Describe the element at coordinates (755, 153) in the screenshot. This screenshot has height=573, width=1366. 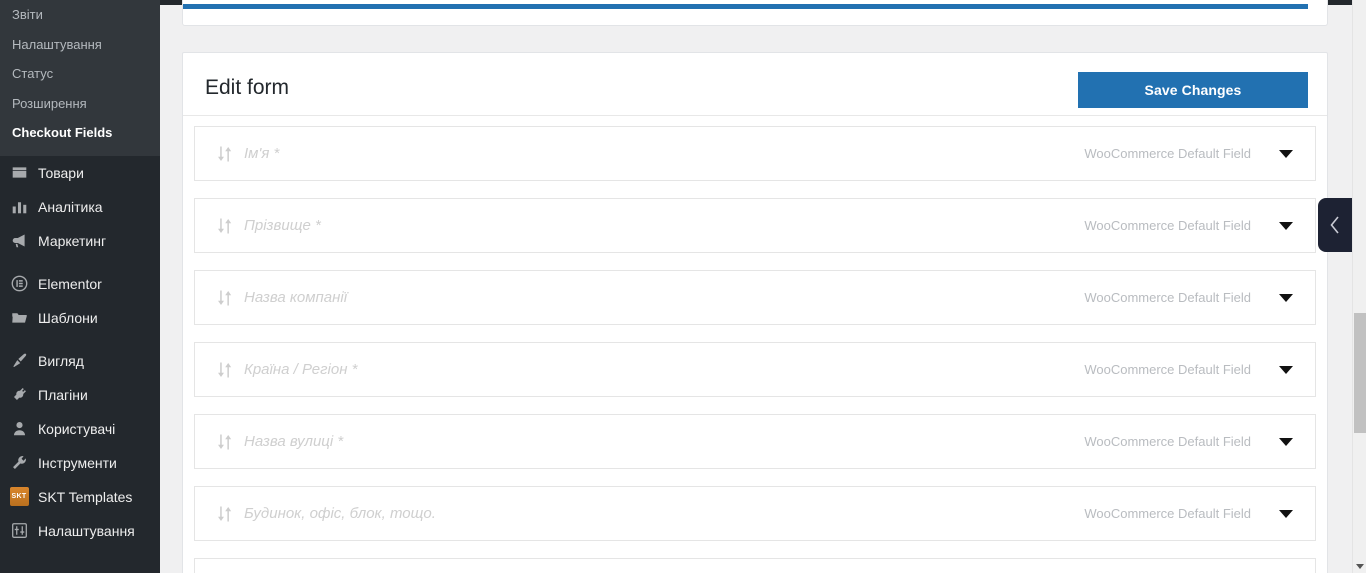
I see `table-row: Ім'я * WooCommerce Default Field` at that location.